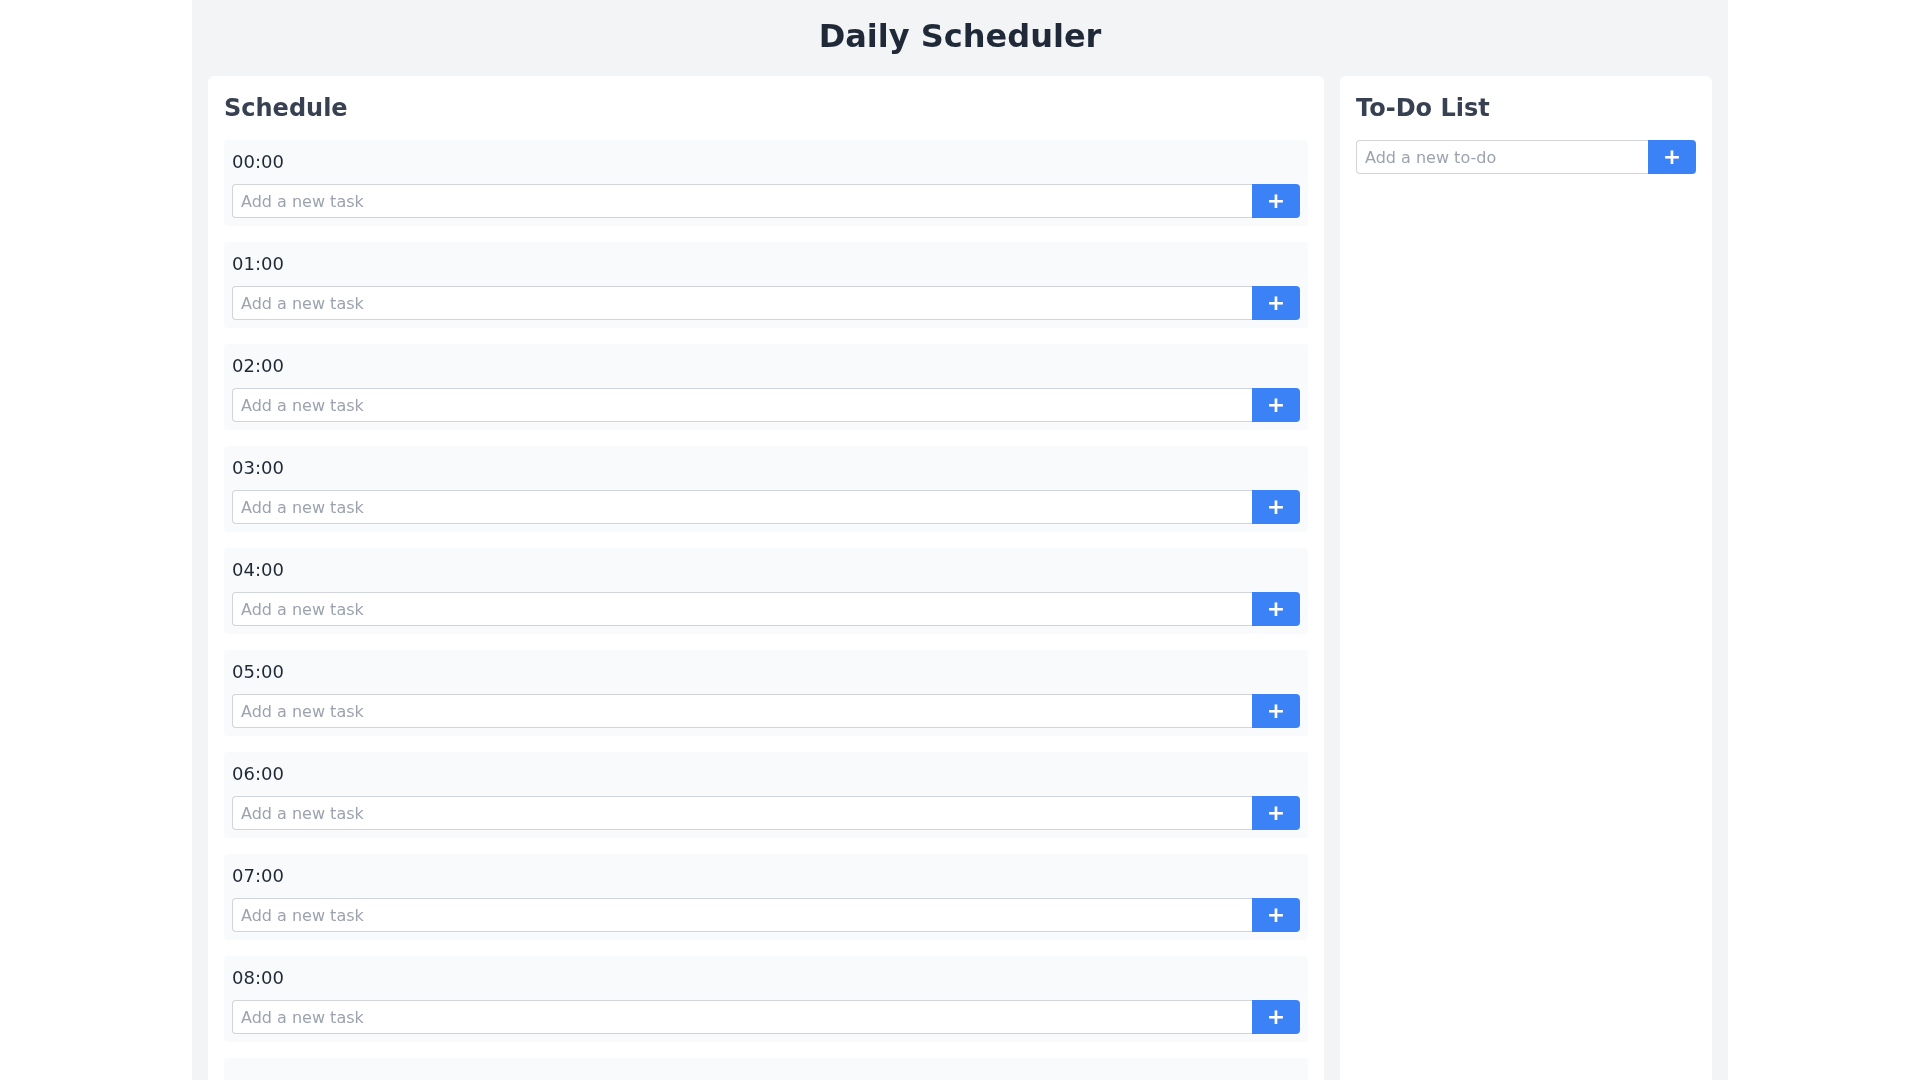  What do you see at coordinates (1502, 157) in the screenshot?
I see `todo-input: Add a new to-do` at bounding box center [1502, 157].